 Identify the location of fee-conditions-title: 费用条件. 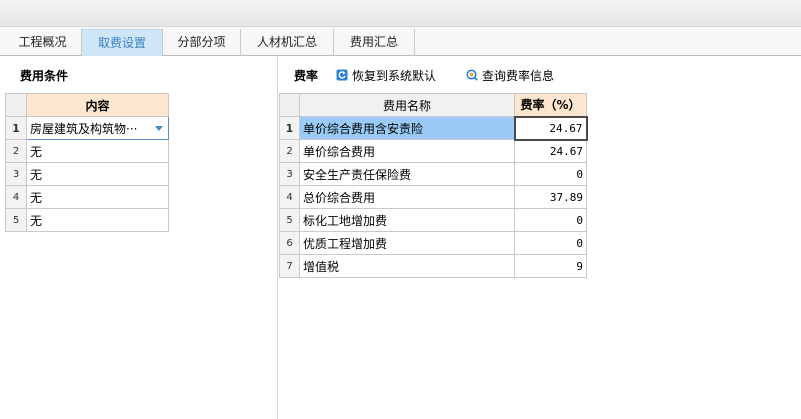
(44, 76).